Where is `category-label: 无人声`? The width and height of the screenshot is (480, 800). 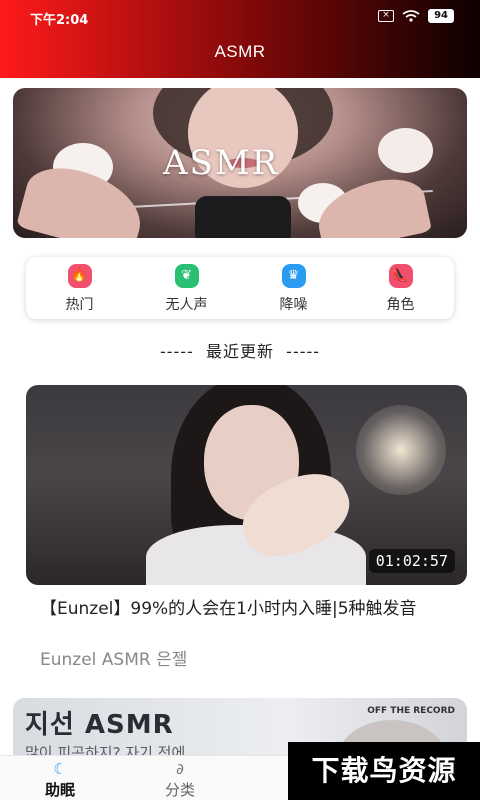
category-label: 无人声 is located at coordinates (186, 305).